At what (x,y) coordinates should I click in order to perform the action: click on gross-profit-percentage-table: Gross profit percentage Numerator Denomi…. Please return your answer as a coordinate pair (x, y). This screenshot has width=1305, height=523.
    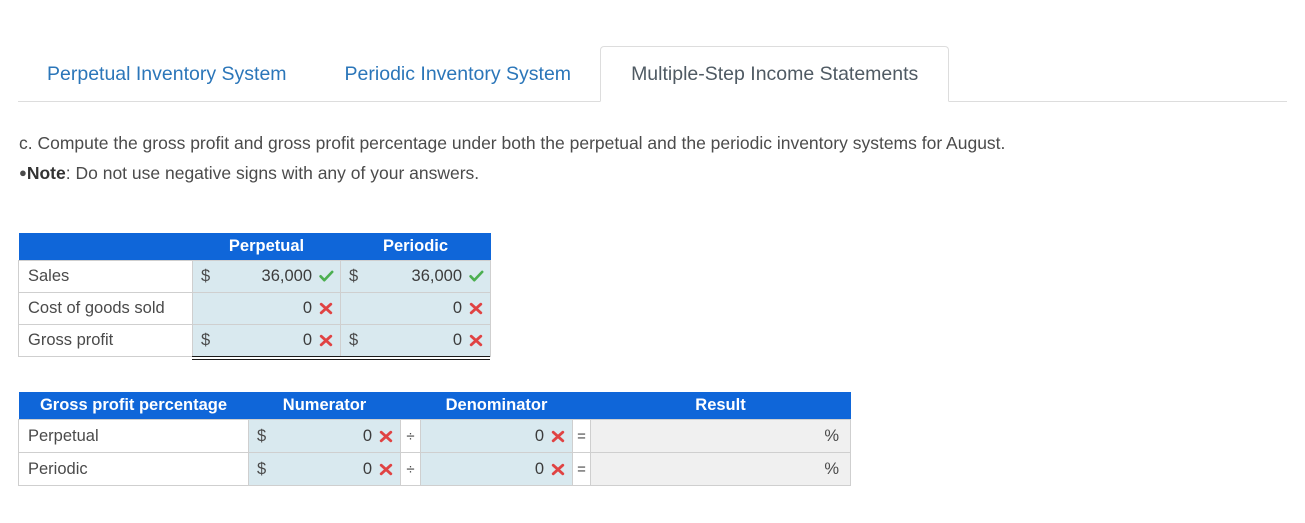
    Looking at the image, I should click on (434, 439).